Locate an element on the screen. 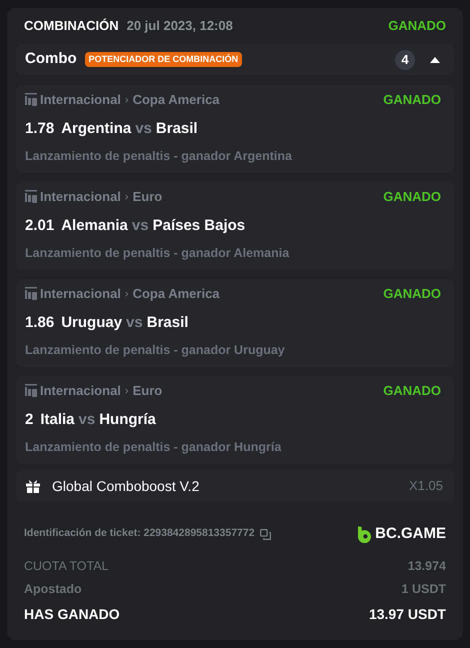 The image size is (470, 648). brand-name: BC.GAME is located at coordinates (410, 534).